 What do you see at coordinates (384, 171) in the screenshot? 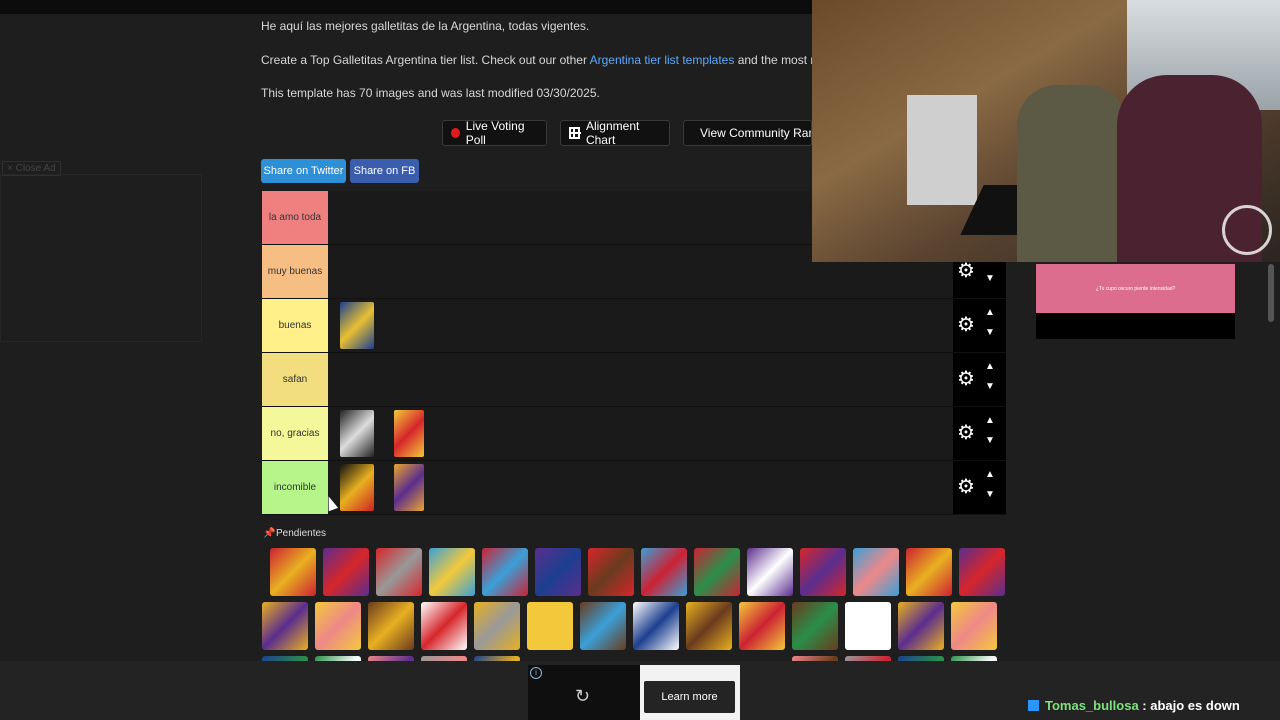
I see `share-fb-button: Share on FB` at bounding box center [384, 171].